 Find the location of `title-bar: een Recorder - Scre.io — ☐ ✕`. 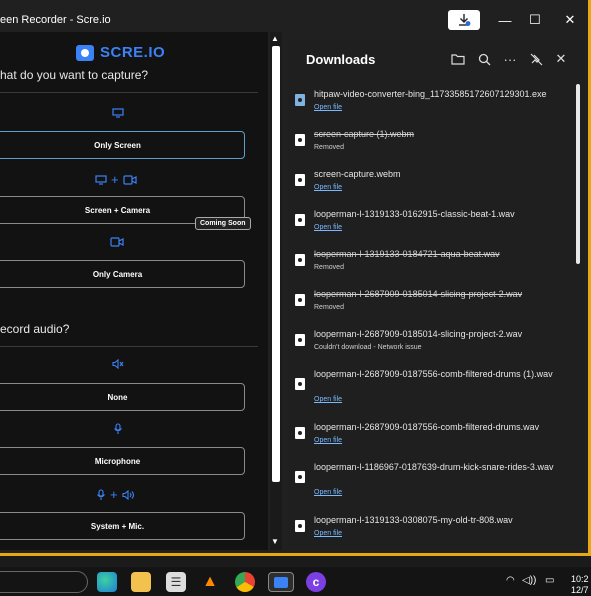

title-bar: een Recorder - Scre.io — ☐ ✕ is located at coordinates (294, 20).